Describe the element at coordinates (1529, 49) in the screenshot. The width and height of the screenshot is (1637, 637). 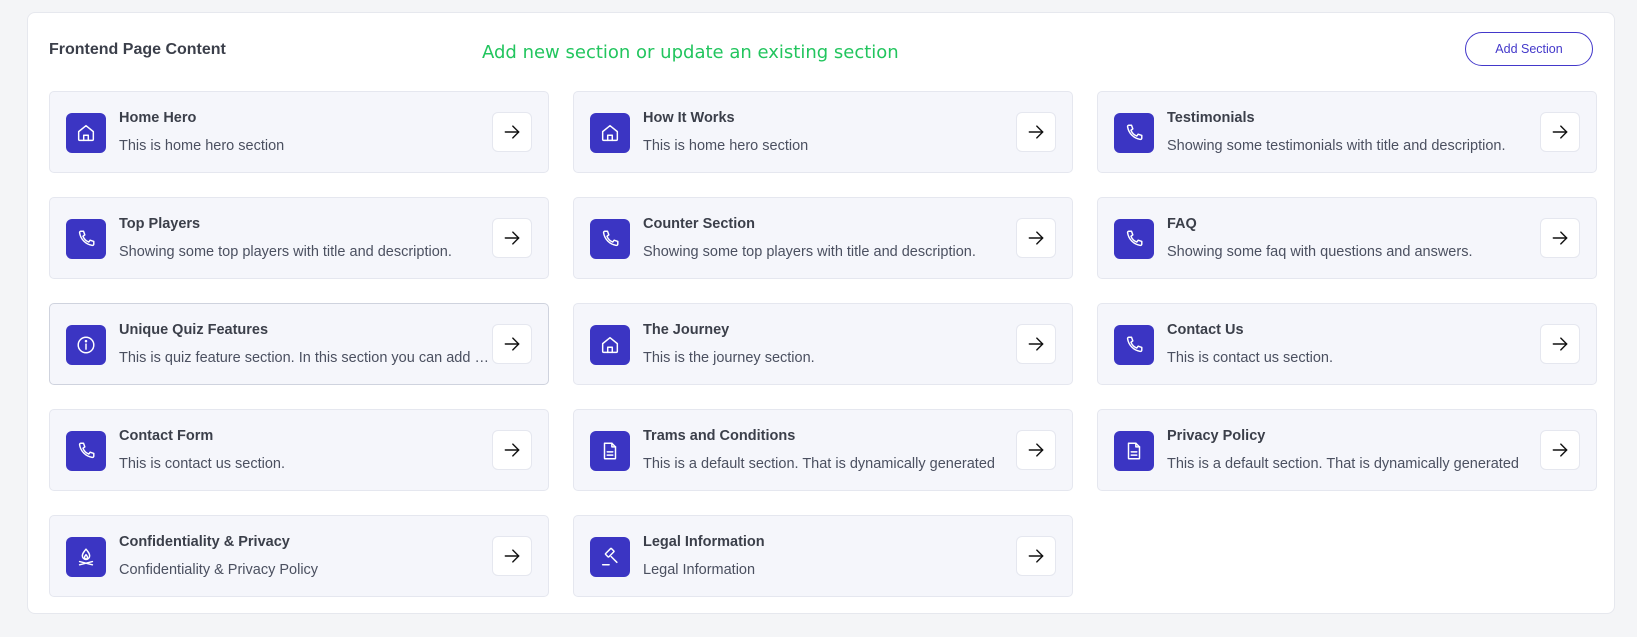
I see `add-section-button: Add Section` at that location.